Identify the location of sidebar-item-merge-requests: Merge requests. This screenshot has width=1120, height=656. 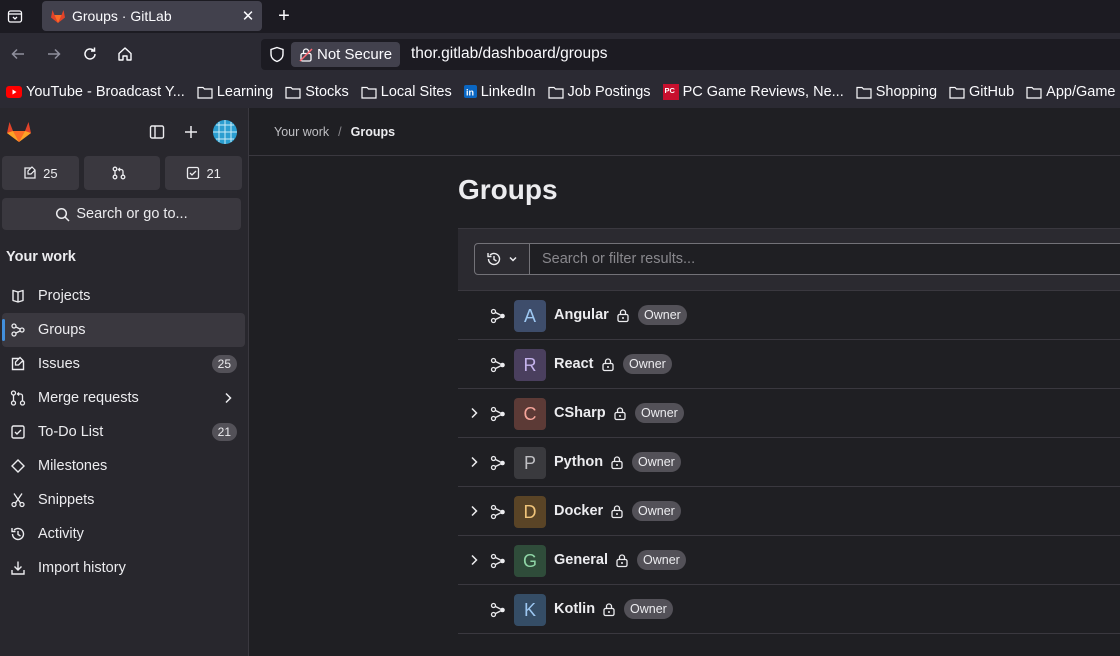
(123, 398).